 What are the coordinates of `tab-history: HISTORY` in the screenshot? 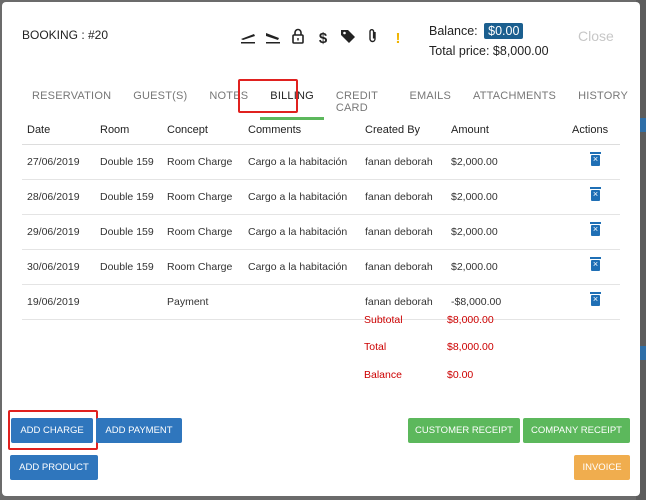 It's located at (603, 102).